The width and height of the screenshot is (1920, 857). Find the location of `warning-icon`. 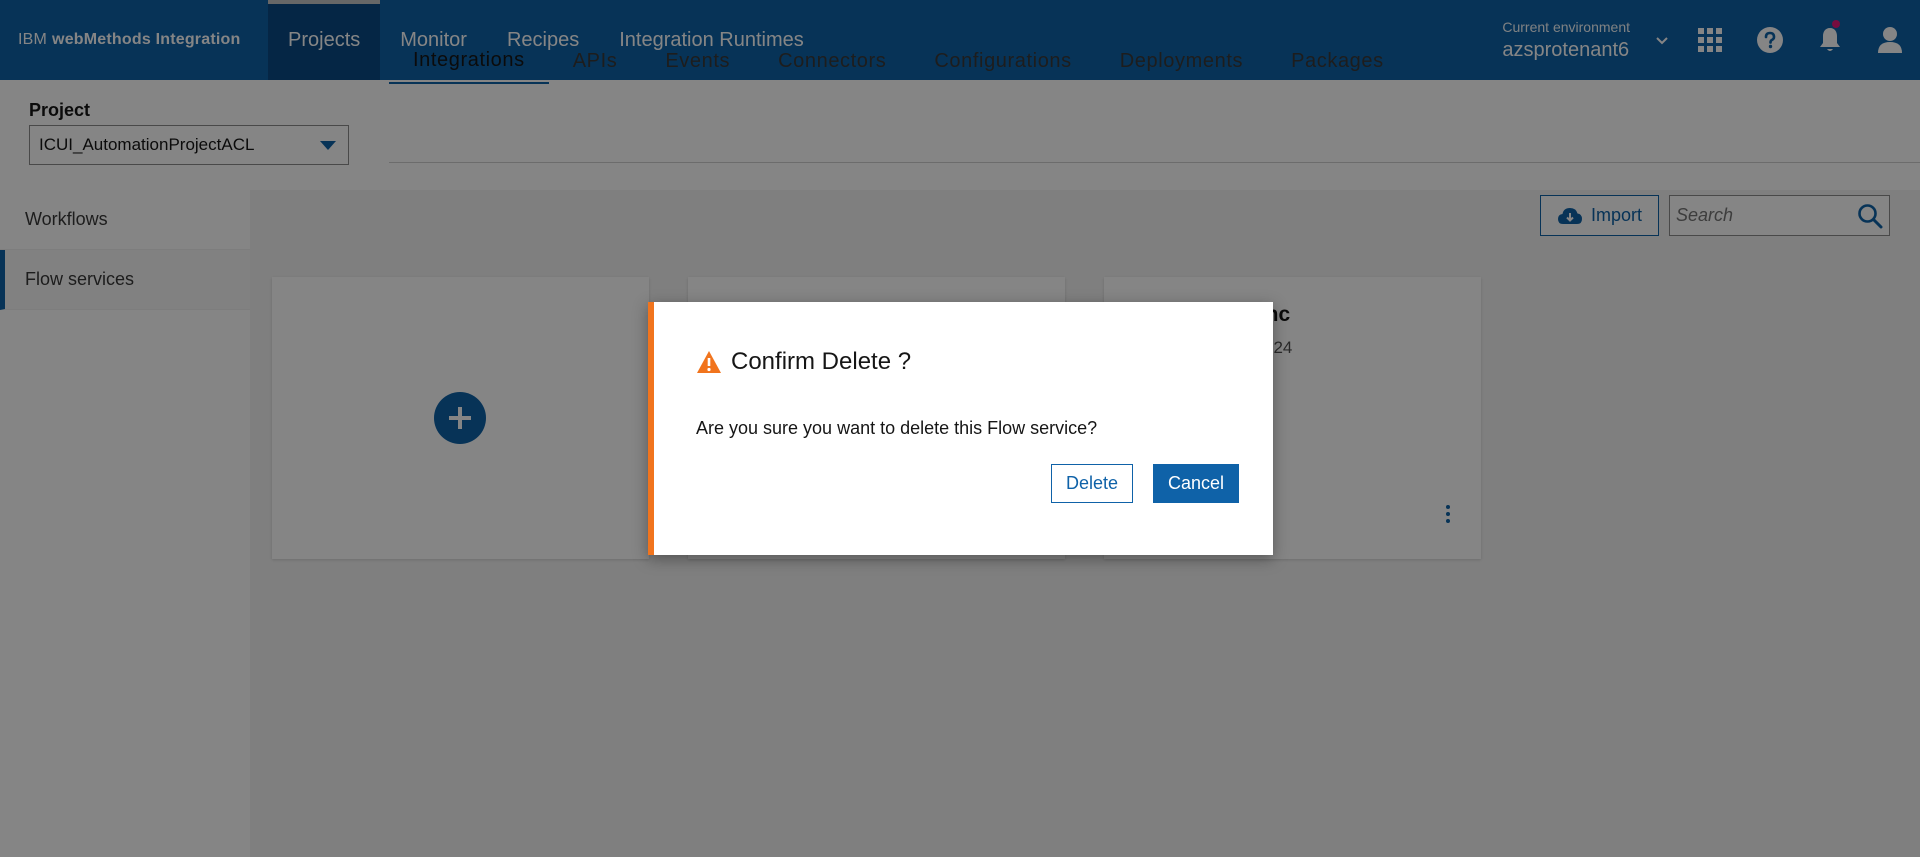

warning-icon is located at coordinates (709, 362).